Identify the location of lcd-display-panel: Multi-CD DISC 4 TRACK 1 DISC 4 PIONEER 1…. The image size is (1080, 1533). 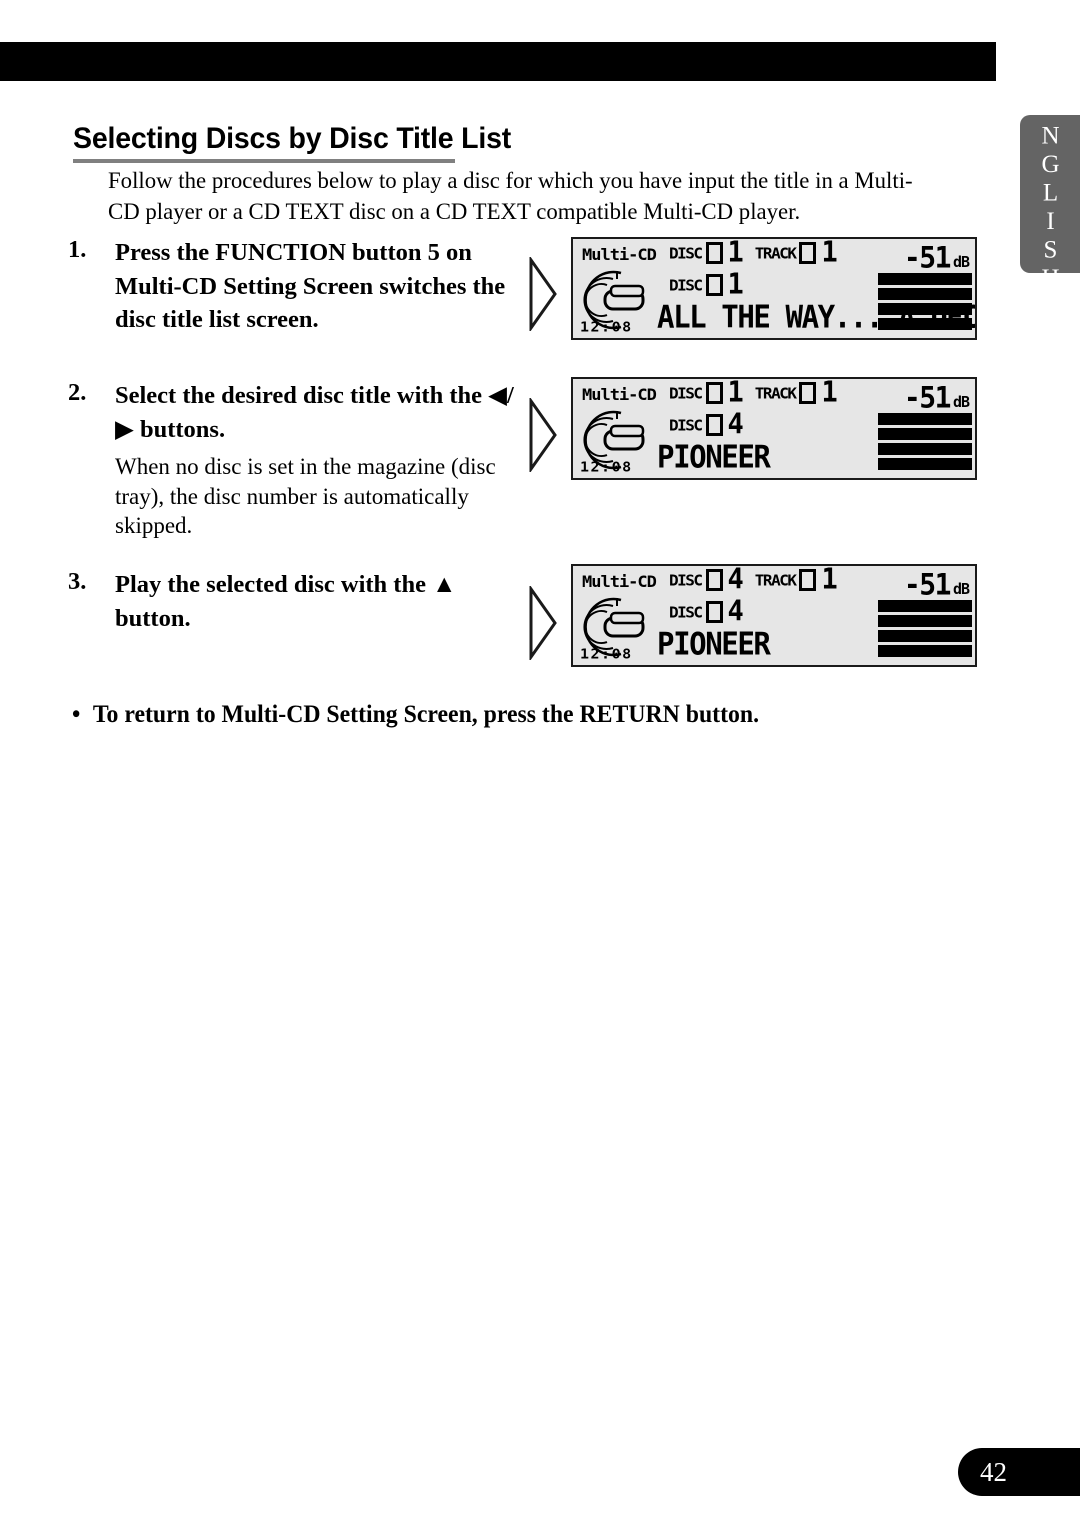
(774, 615).